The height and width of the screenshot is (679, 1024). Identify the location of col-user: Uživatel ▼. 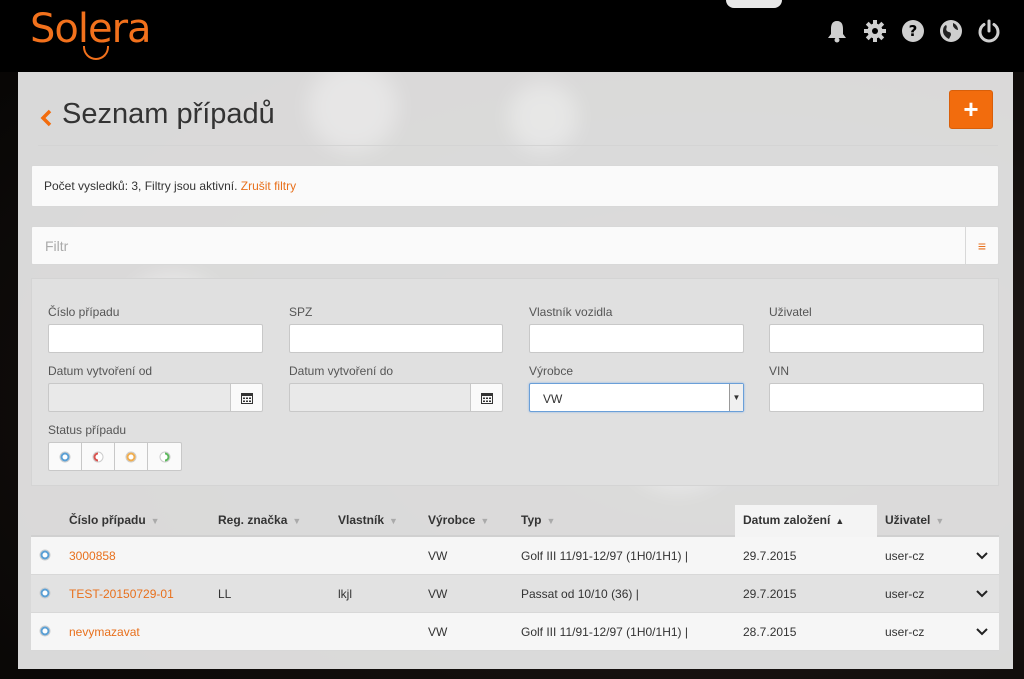
(910, 521).